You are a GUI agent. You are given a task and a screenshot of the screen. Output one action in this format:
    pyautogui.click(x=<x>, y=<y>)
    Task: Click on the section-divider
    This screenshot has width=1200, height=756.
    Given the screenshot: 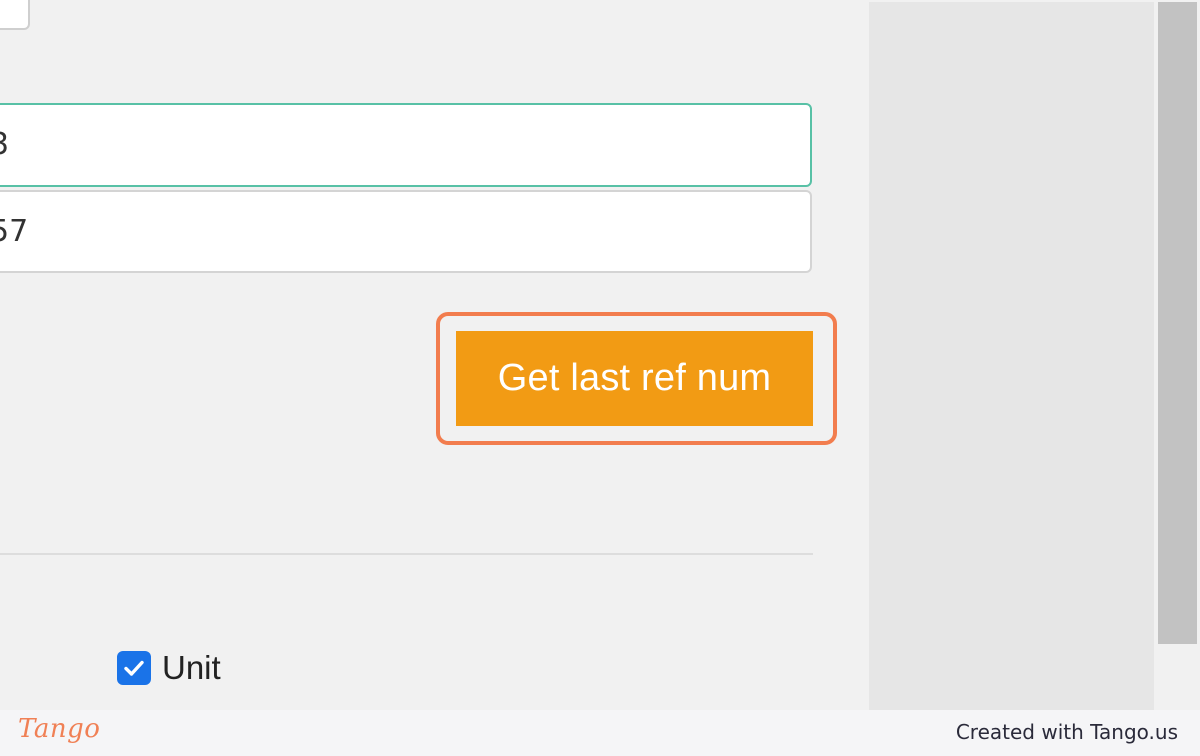 What is the action you would take?
    pyautogui.click(x=406, y=554)
    